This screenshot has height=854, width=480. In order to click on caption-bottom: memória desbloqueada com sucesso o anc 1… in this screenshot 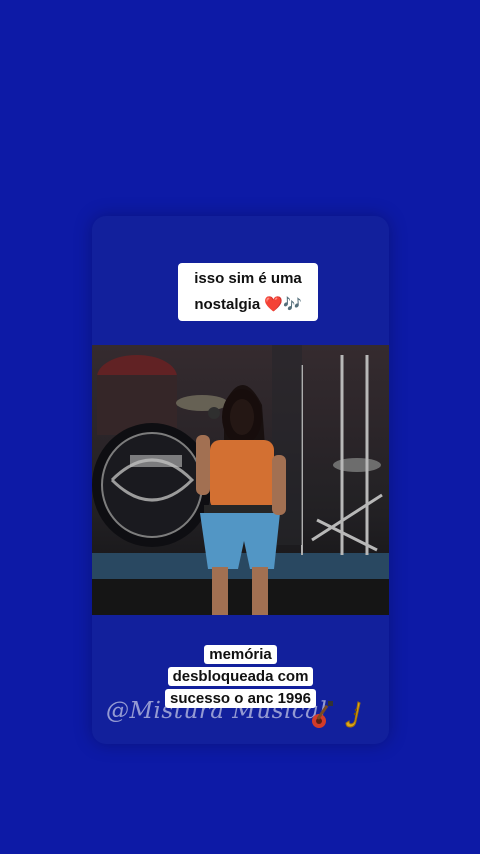, I will do `click(240, 677)`.